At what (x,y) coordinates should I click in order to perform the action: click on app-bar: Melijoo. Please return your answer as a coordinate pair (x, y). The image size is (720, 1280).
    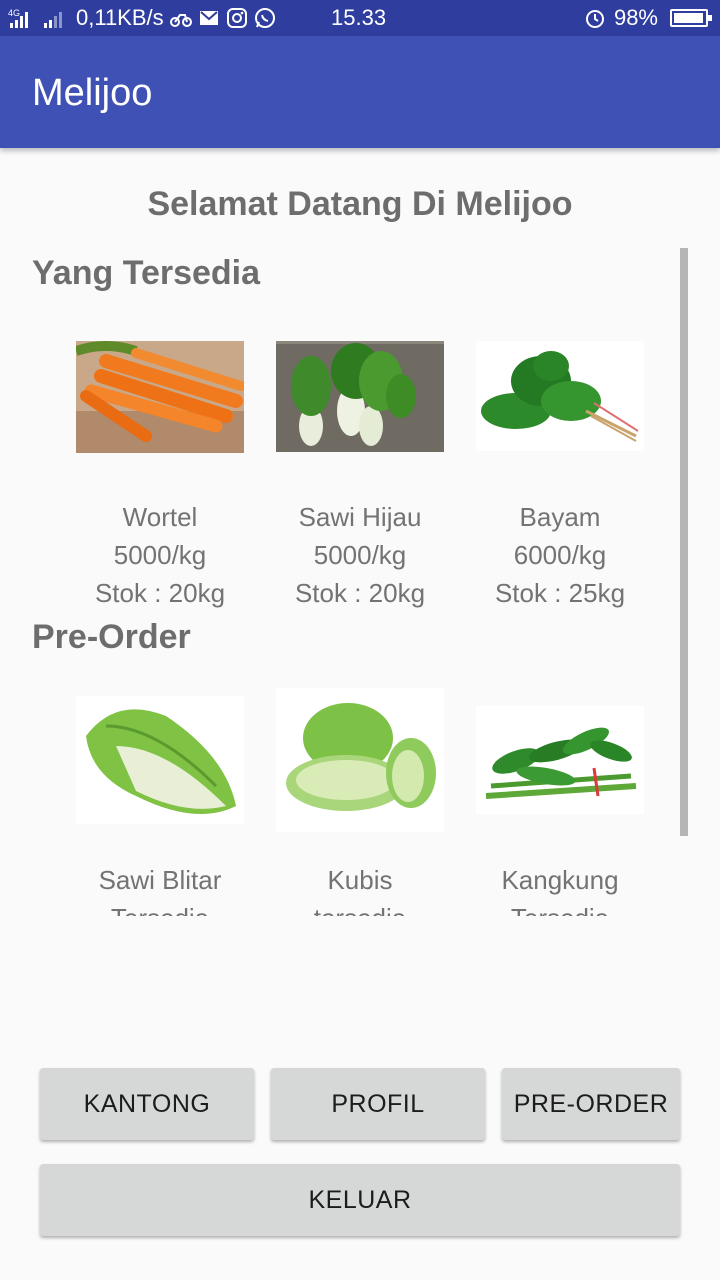
    Looking at the image, I should click on (360, 92).